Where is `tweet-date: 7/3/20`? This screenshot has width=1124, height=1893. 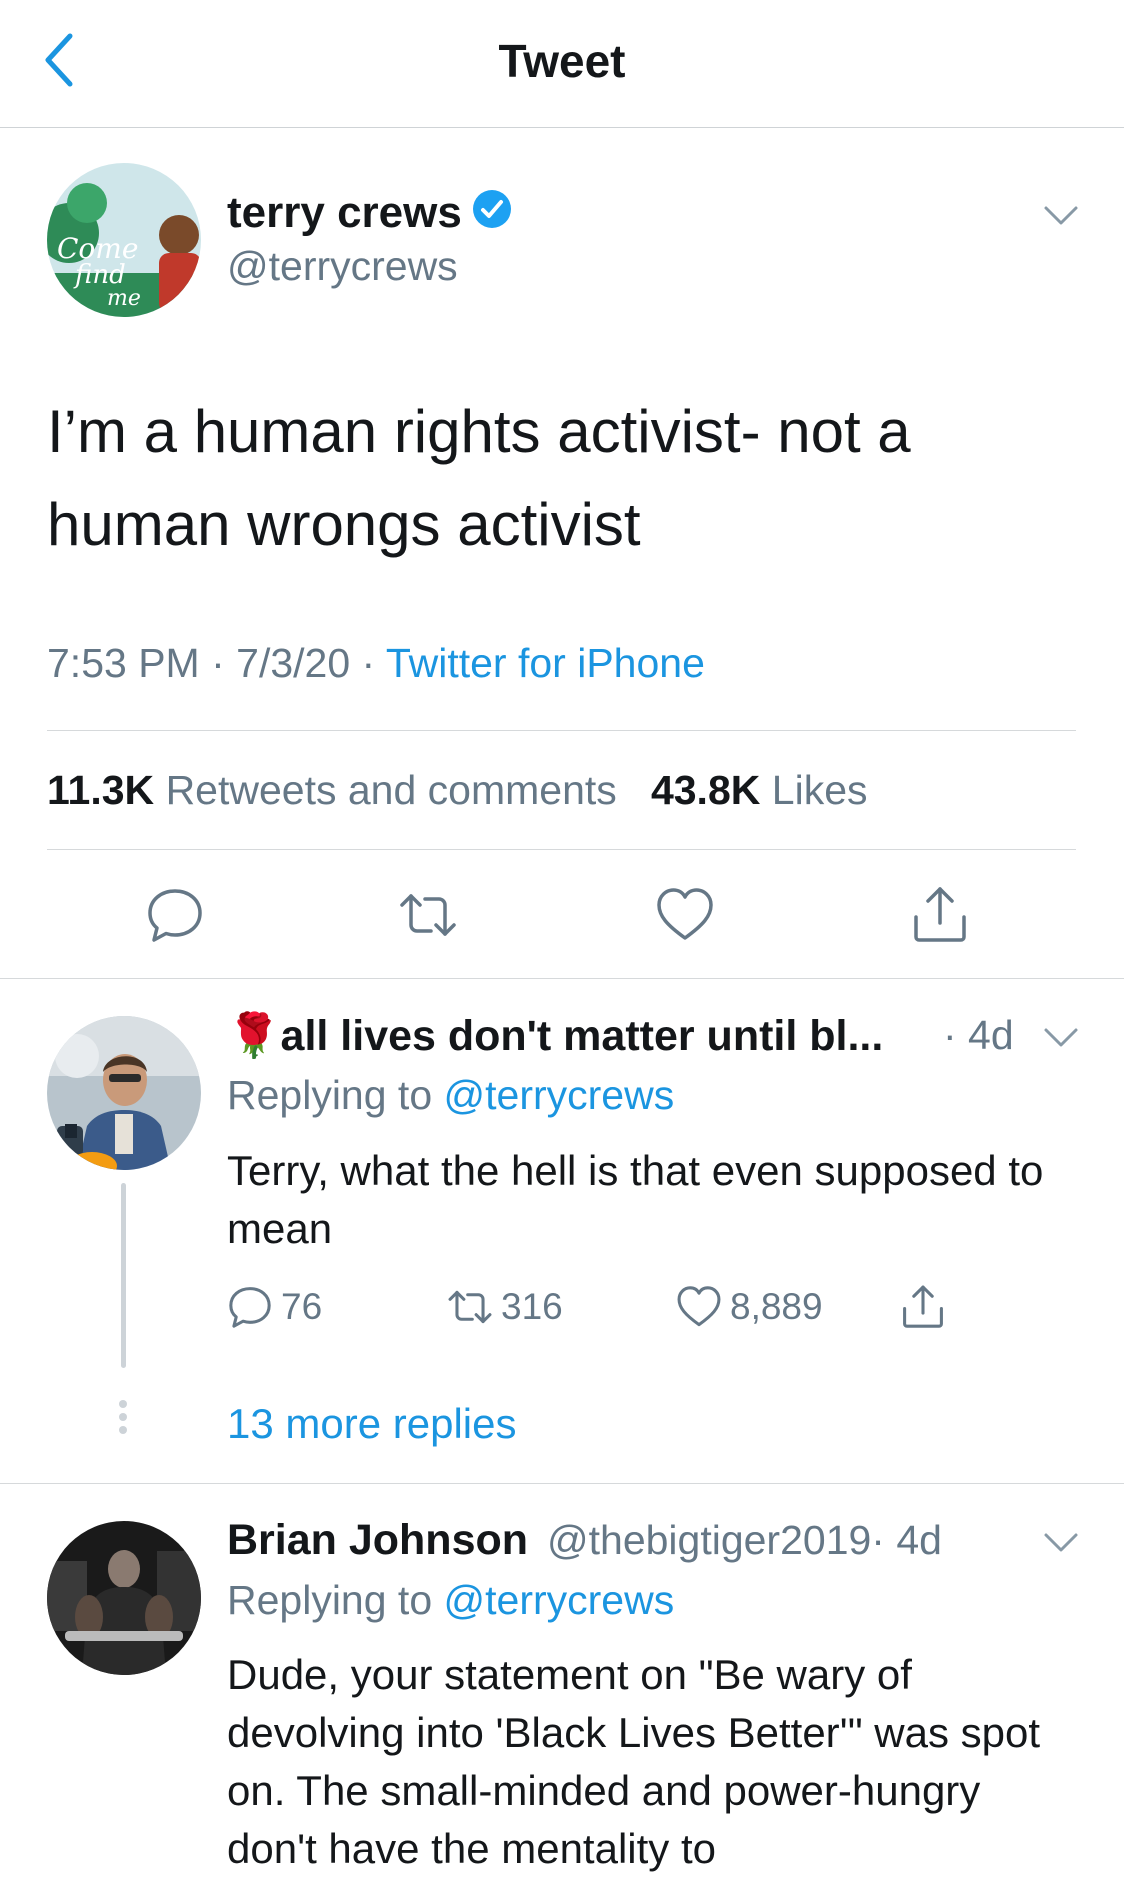
tweet-date: 7/3/20 is located at coordinates (293, 663).